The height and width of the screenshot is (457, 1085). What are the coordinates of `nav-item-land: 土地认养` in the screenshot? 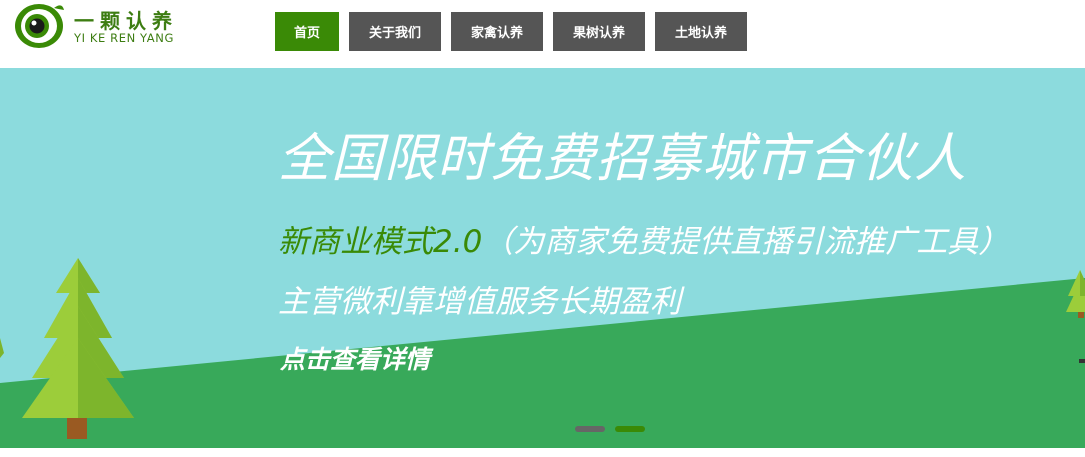 It's located at (701, 31).